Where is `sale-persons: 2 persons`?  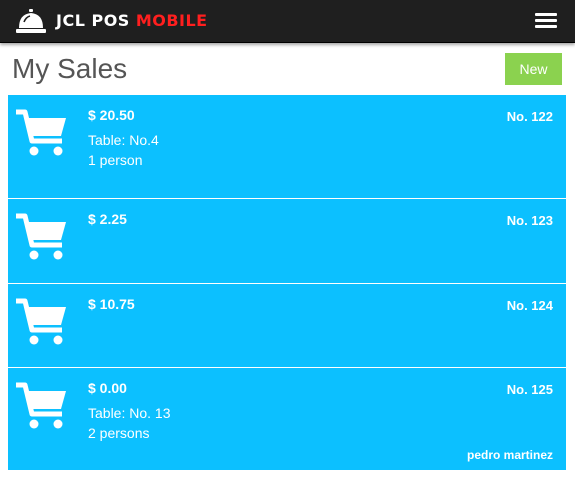
sale-persons: 2 persons is located at coordinates (119, 433).